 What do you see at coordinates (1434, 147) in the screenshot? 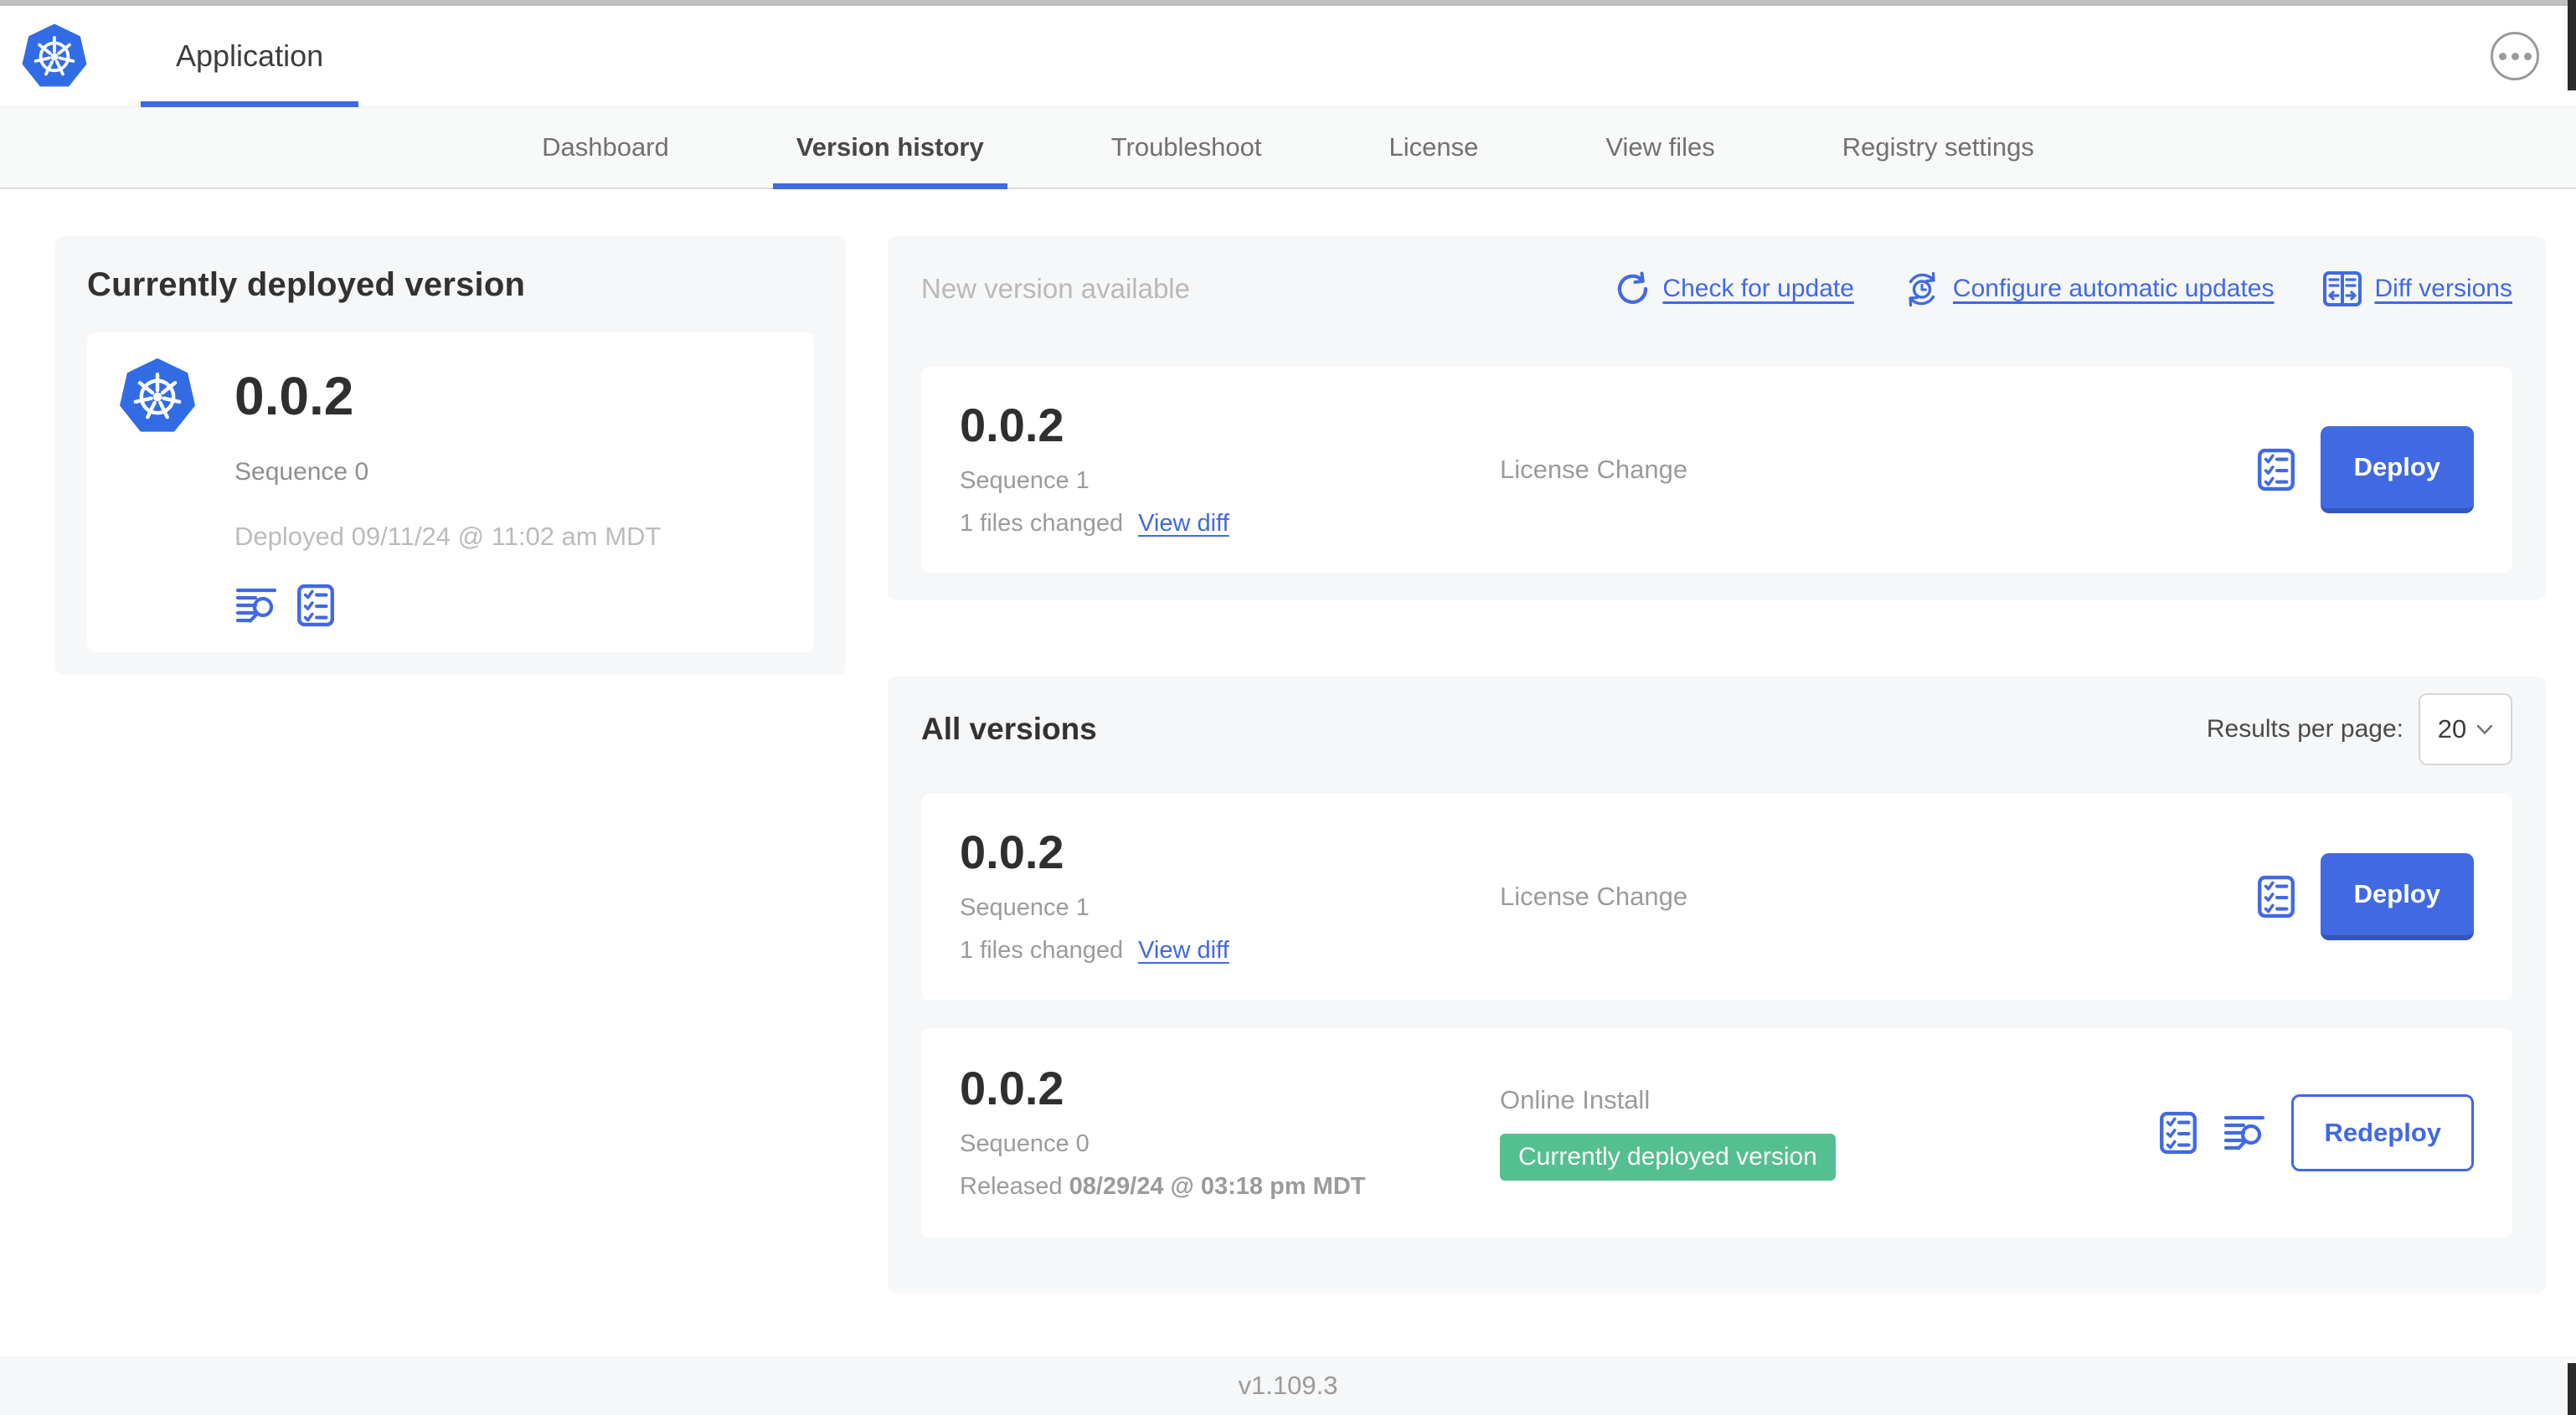
I see `tab-license: License` at bounding box center [1434, 147].